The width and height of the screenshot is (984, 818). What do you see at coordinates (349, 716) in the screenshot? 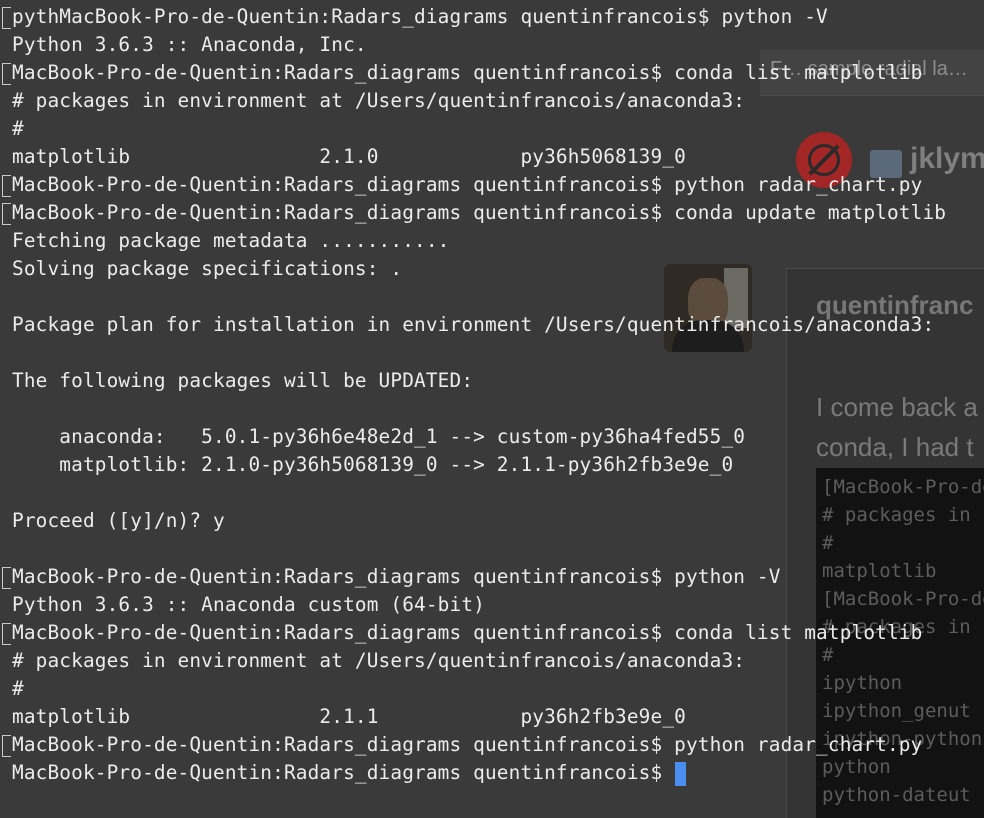
I see `terminal-line: matplotlib 2.1.1 py36h2fb3e9e_0` at bounding box center [349, 716].